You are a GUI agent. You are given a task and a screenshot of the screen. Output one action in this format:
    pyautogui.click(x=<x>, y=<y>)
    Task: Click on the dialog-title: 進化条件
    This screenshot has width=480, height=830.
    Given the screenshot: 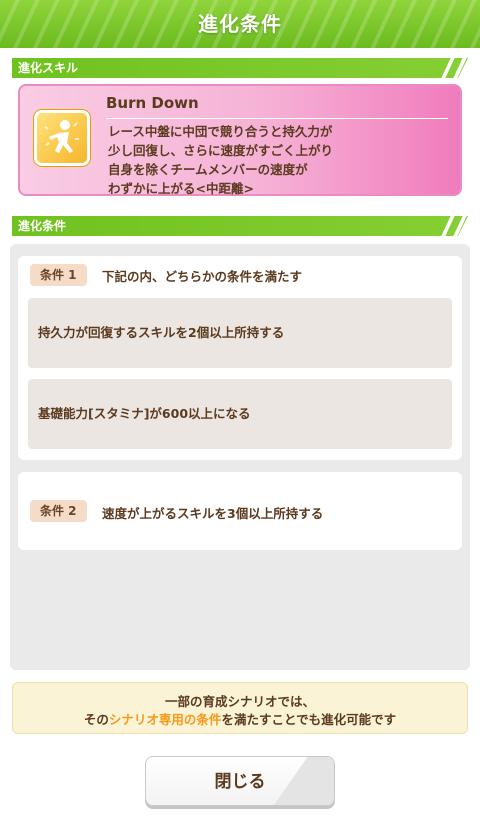 What is the action you would take?
    pyautogui.click(x=240, y=24)
    